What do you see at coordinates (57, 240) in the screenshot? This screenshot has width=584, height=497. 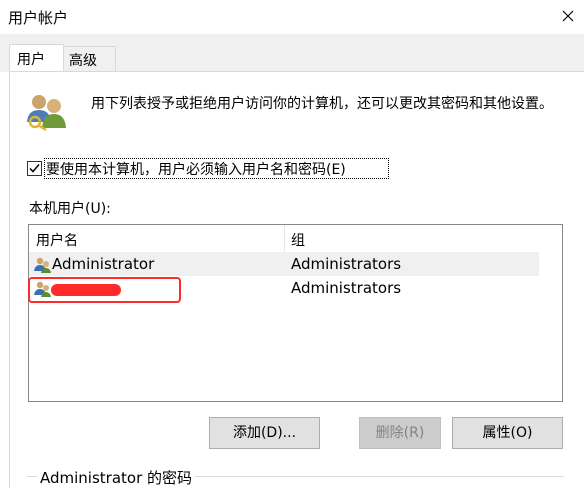 I see `column-header-username: 用户名` at bounding box center [57, 240].